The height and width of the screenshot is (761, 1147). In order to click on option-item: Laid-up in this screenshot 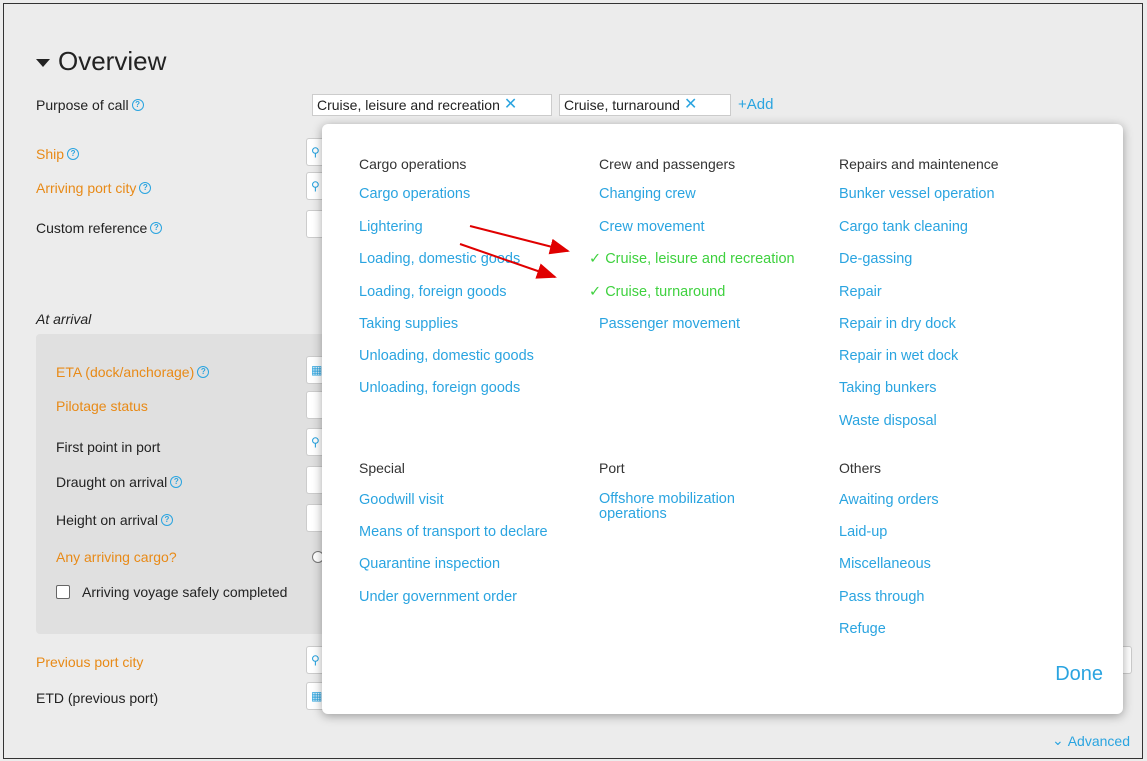, I will do `click(863, 532)`.